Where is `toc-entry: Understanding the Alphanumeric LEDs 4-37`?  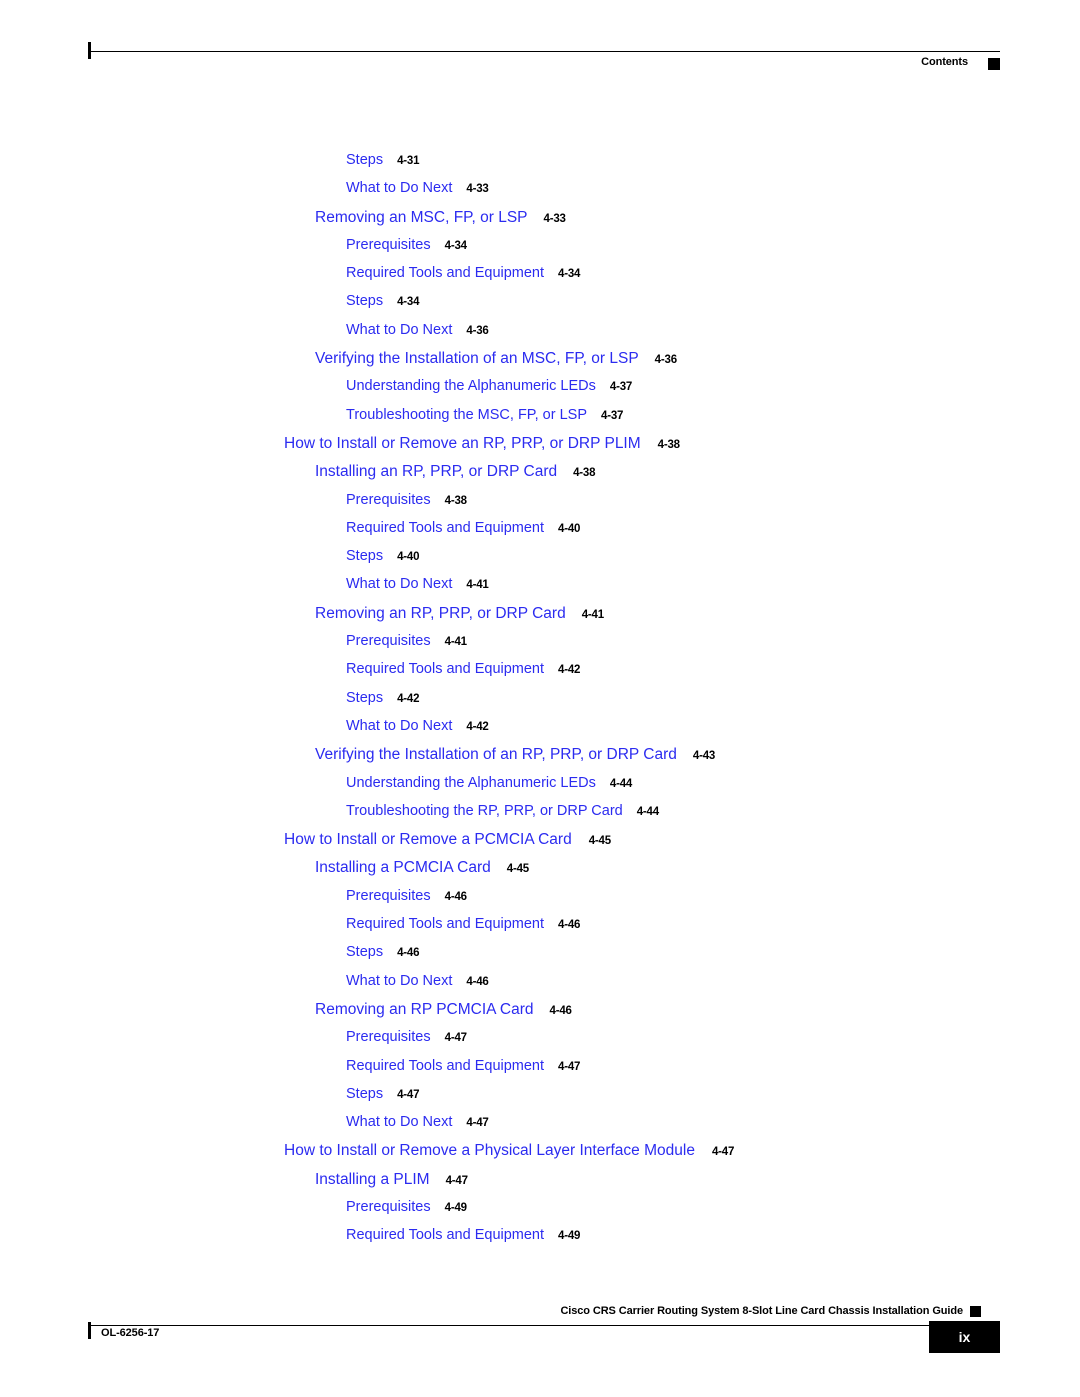 toc-entry: Understanding the Alphanumeric LEDs 4-37 is located at coordinates (540, 392).